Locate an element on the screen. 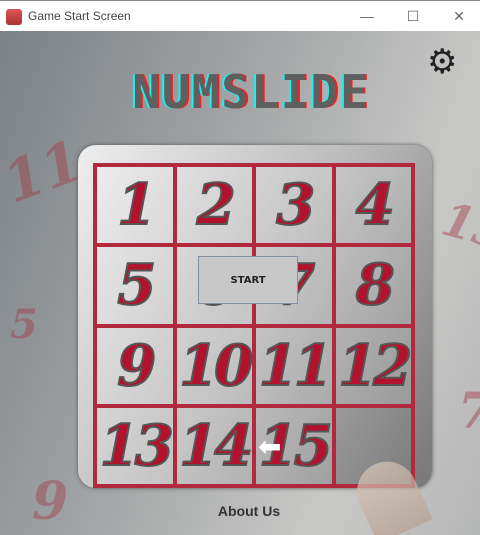  start-button: START is located at coordinates (248, 280).